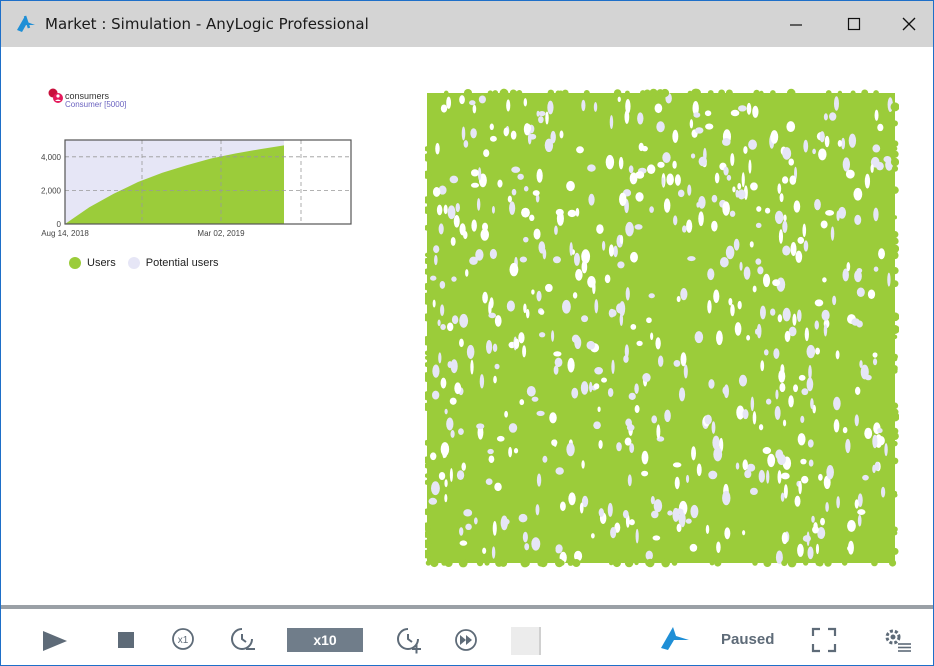  Describe the element at coordinates (325, 640) in the screenshot. I see `speed-display: x10` at that location.